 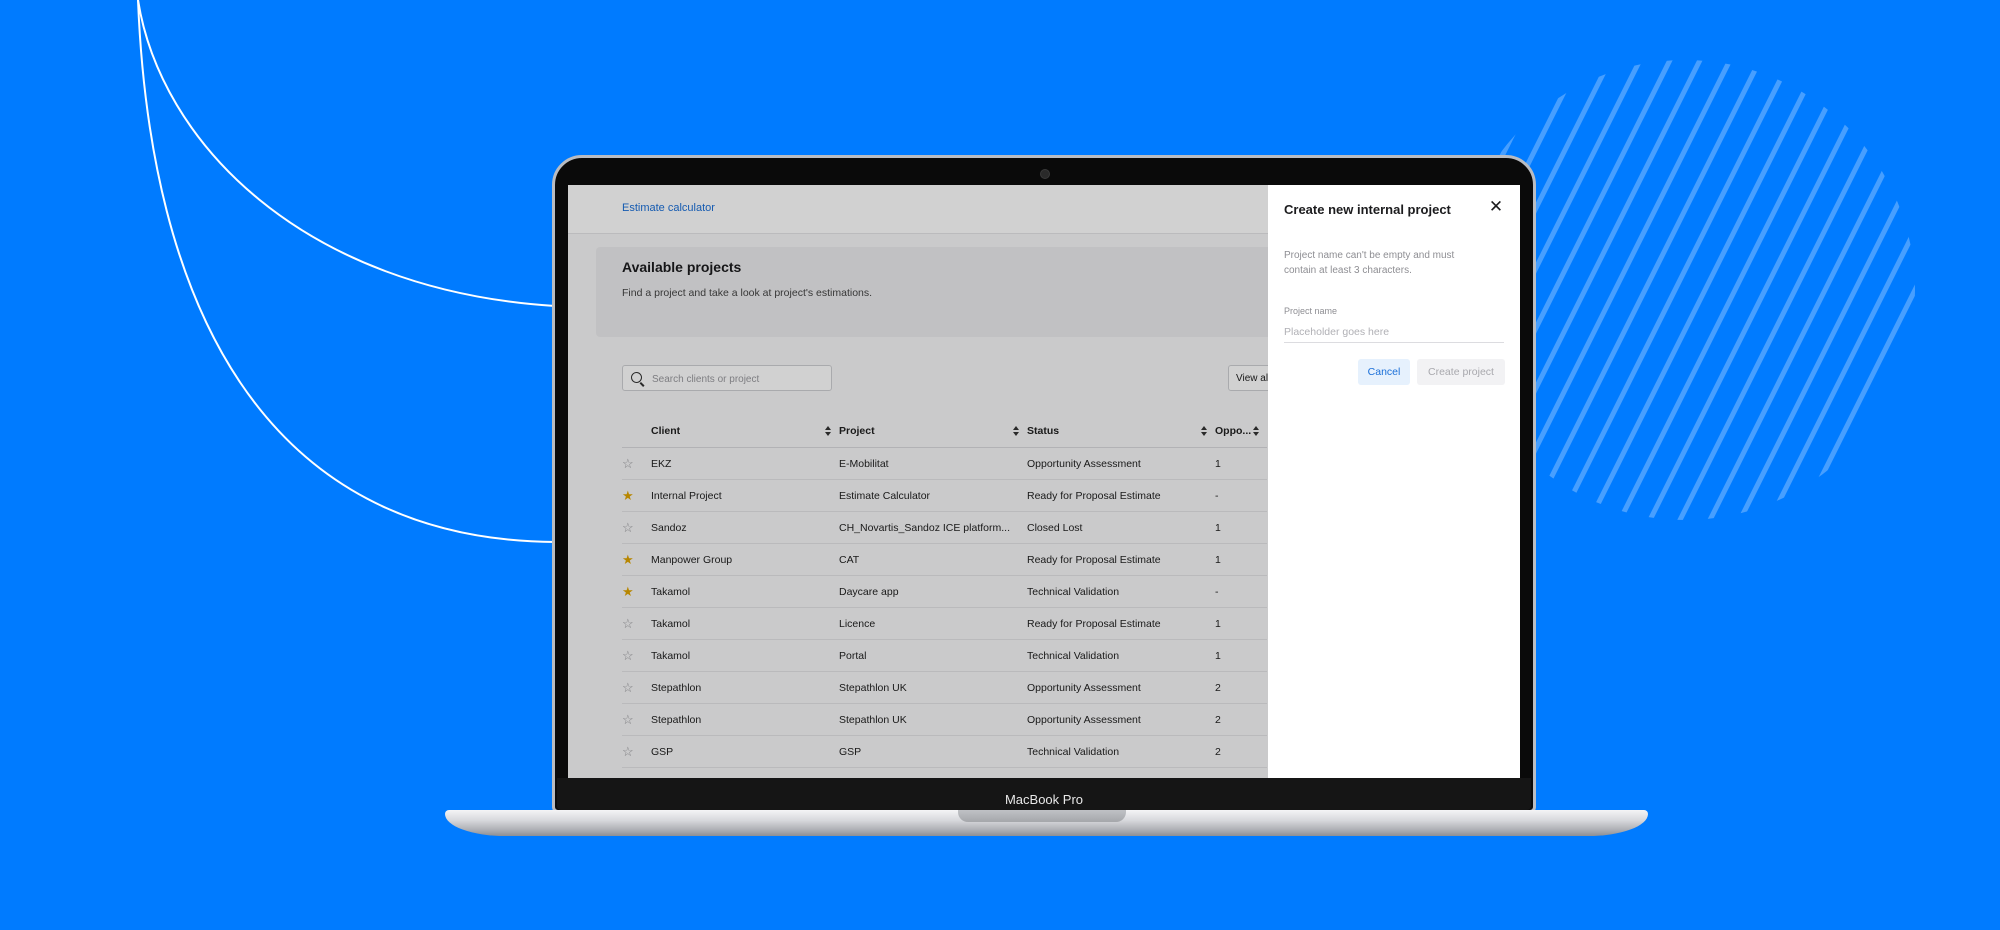 What do you see at coordinates (1044, 799) in the screenshot?
I see `device-brand-label: MacBook Pro` at bounding box center [1044, 799].